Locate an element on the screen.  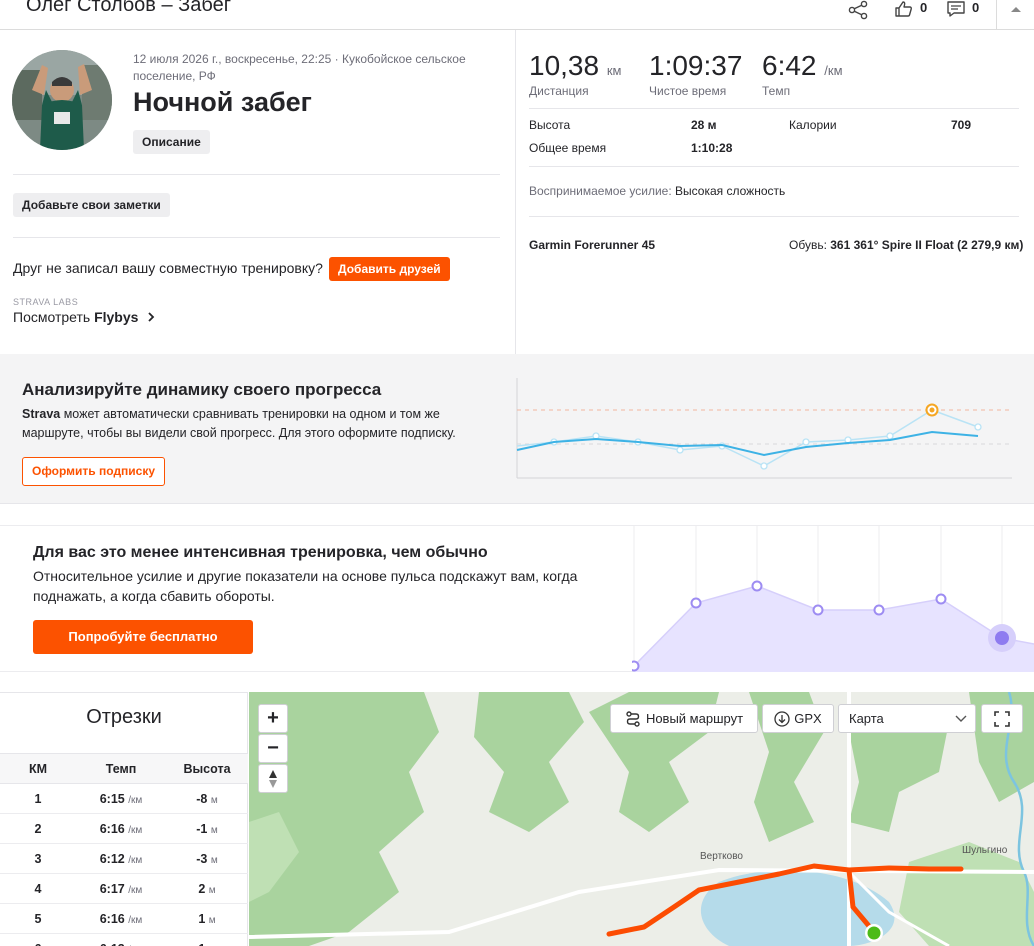
fullscreen-button is located at coordinates (1002, 718).